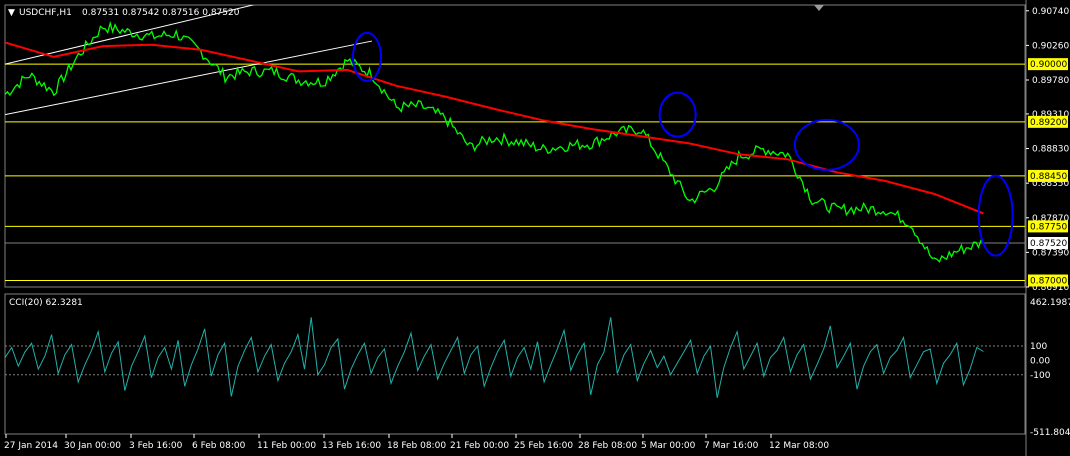  Describe the element at coordinates (479, 446) in the screenshot. I see `x-tick-label-7: 21 Feb 00:00` at that location.